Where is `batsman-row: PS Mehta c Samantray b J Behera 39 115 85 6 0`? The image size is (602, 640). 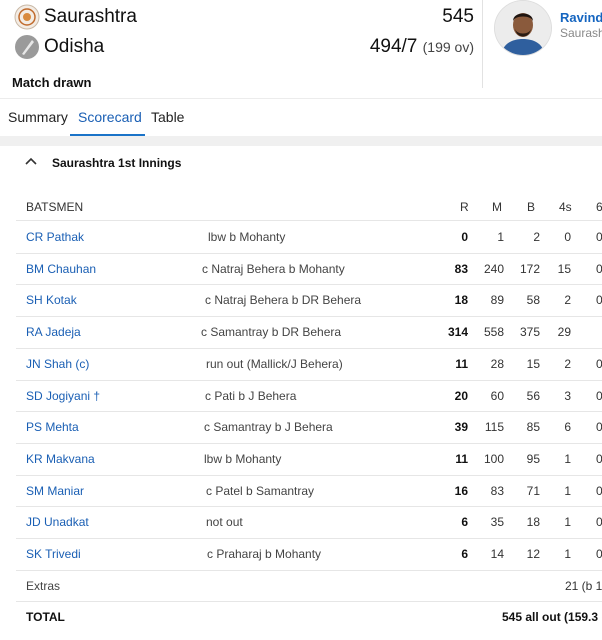 batsman-row: PS Mehta c Samantray b J Behera 39 115 85 6 0 is located at coordinates (301, 426).